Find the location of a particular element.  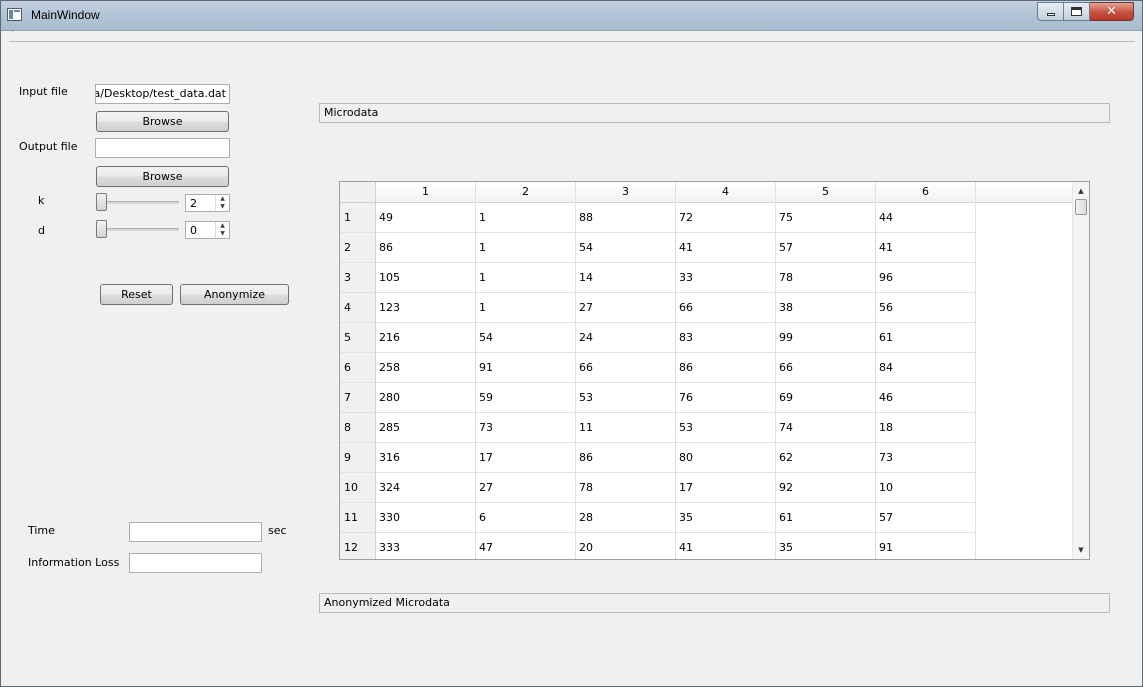

table-cell: 56 is located at coordinates (926, 308).